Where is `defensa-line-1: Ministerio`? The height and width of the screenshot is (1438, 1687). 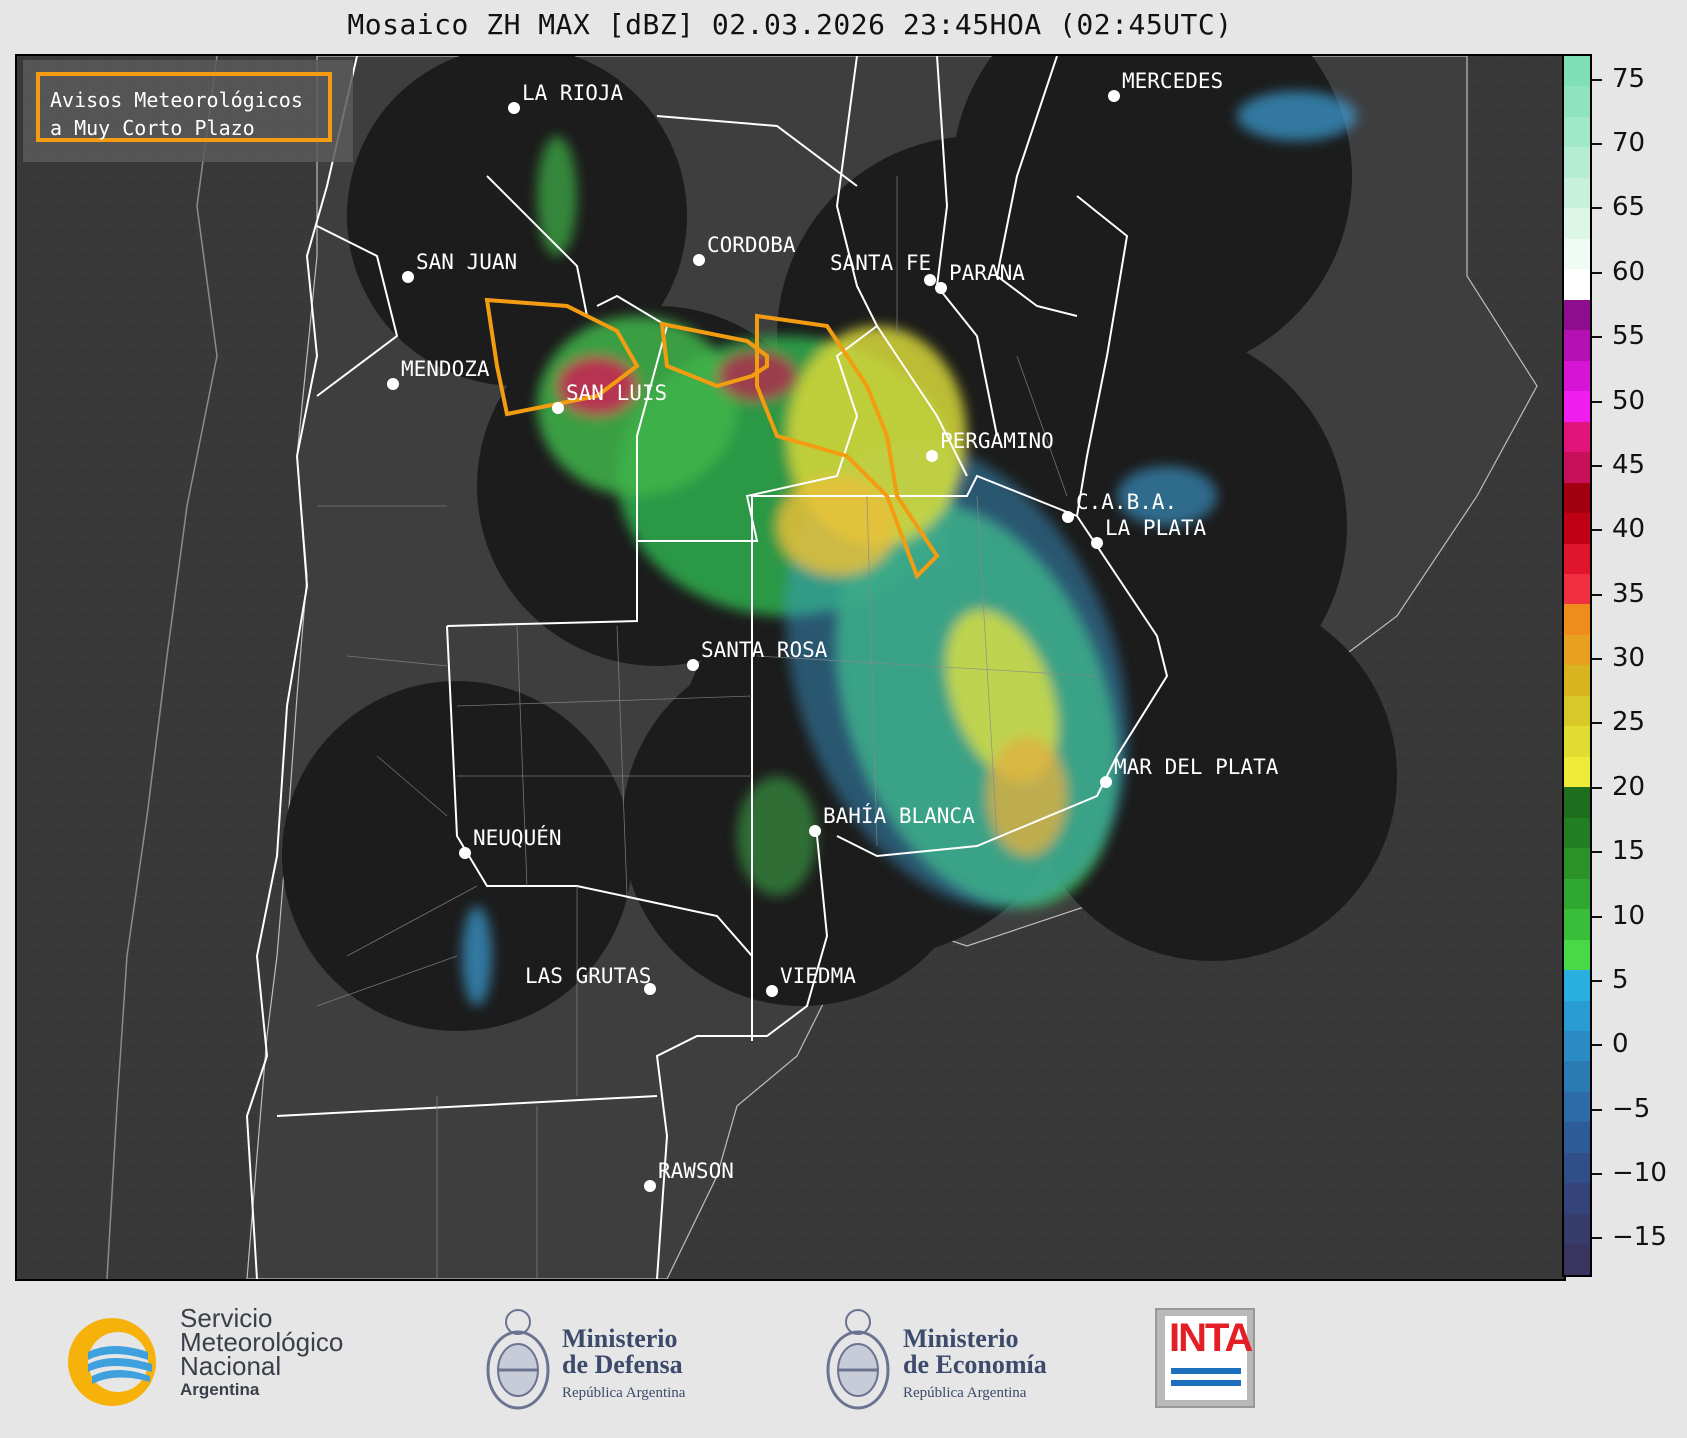 defensa-line-1: Ministerio is located at coordinates (620, 1338).